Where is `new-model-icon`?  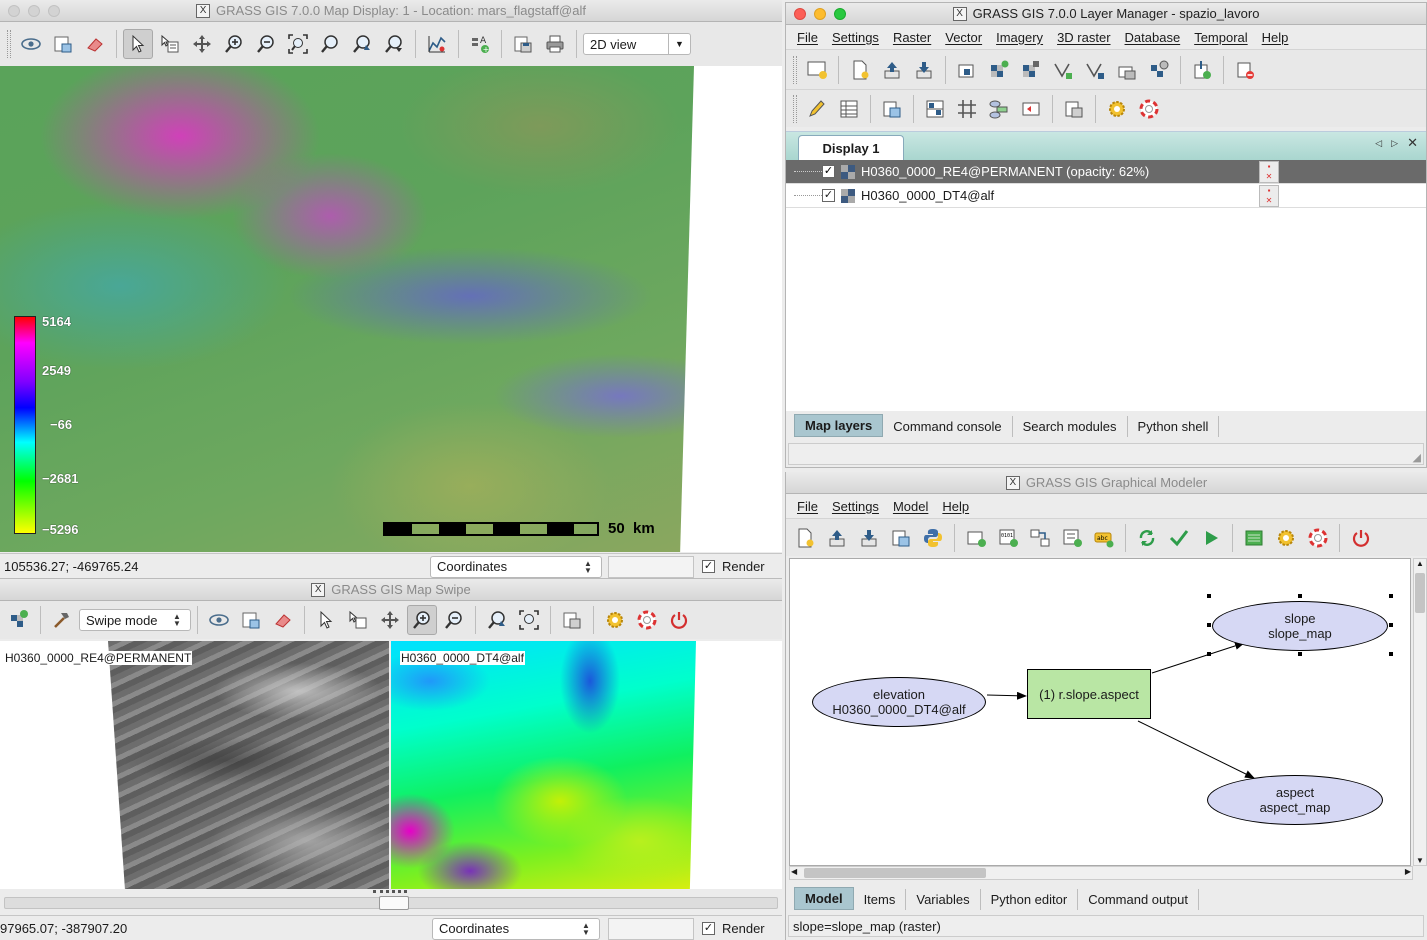
new-model-icon is located at coordinates (805, 538).